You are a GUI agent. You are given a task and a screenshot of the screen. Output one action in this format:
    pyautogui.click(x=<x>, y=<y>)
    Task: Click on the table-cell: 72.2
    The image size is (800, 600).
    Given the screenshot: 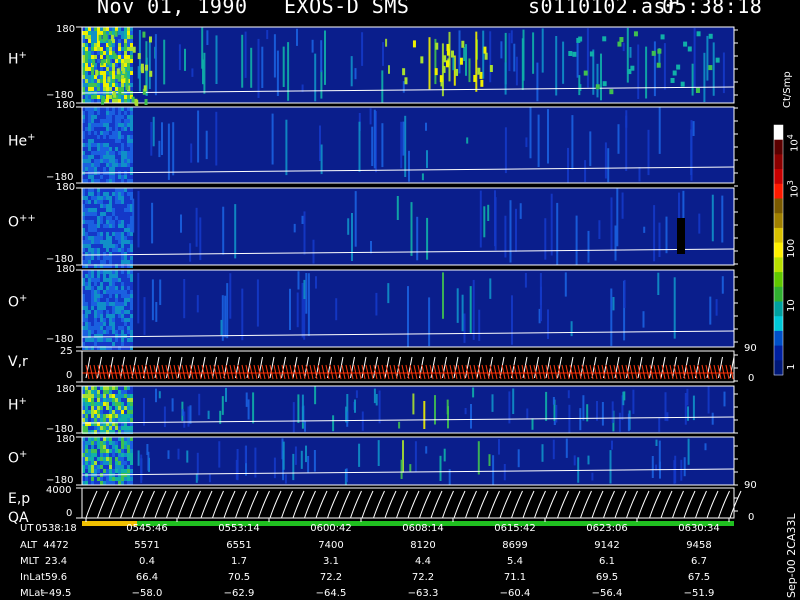 What is the action you would take?
    pyautogui.click(x=423, y=577)
    